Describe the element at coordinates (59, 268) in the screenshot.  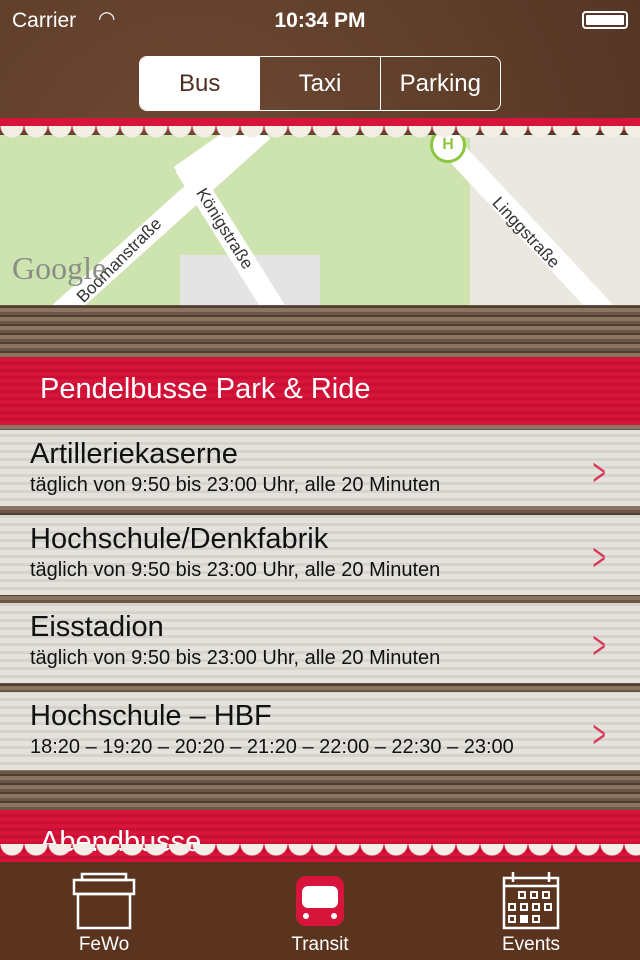
I see `google-logo: Google` at that location.